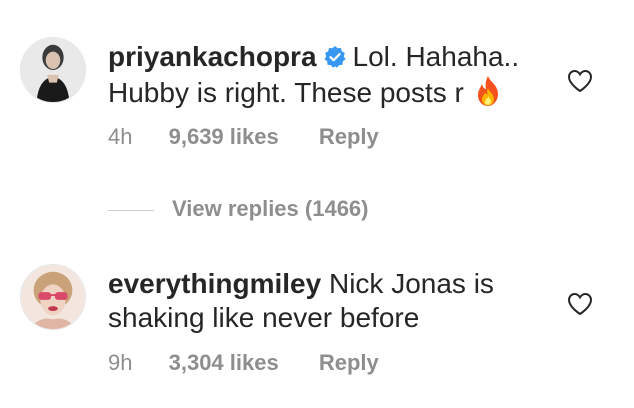 The image size is (634, 408). What do you see at coordinates (131, 210) in the screenshot?
I see `view-replies-divider` at bounding box center [131, 210].